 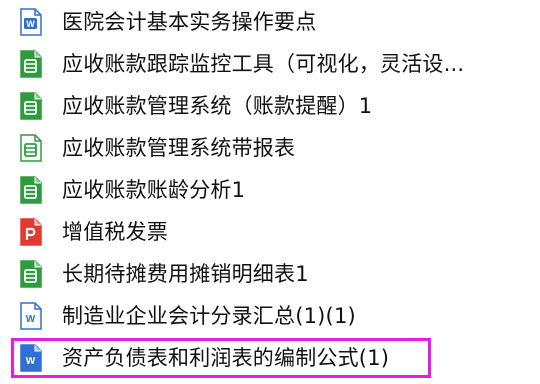 I want to click on pdf-icon, so click(x=31, y=232).